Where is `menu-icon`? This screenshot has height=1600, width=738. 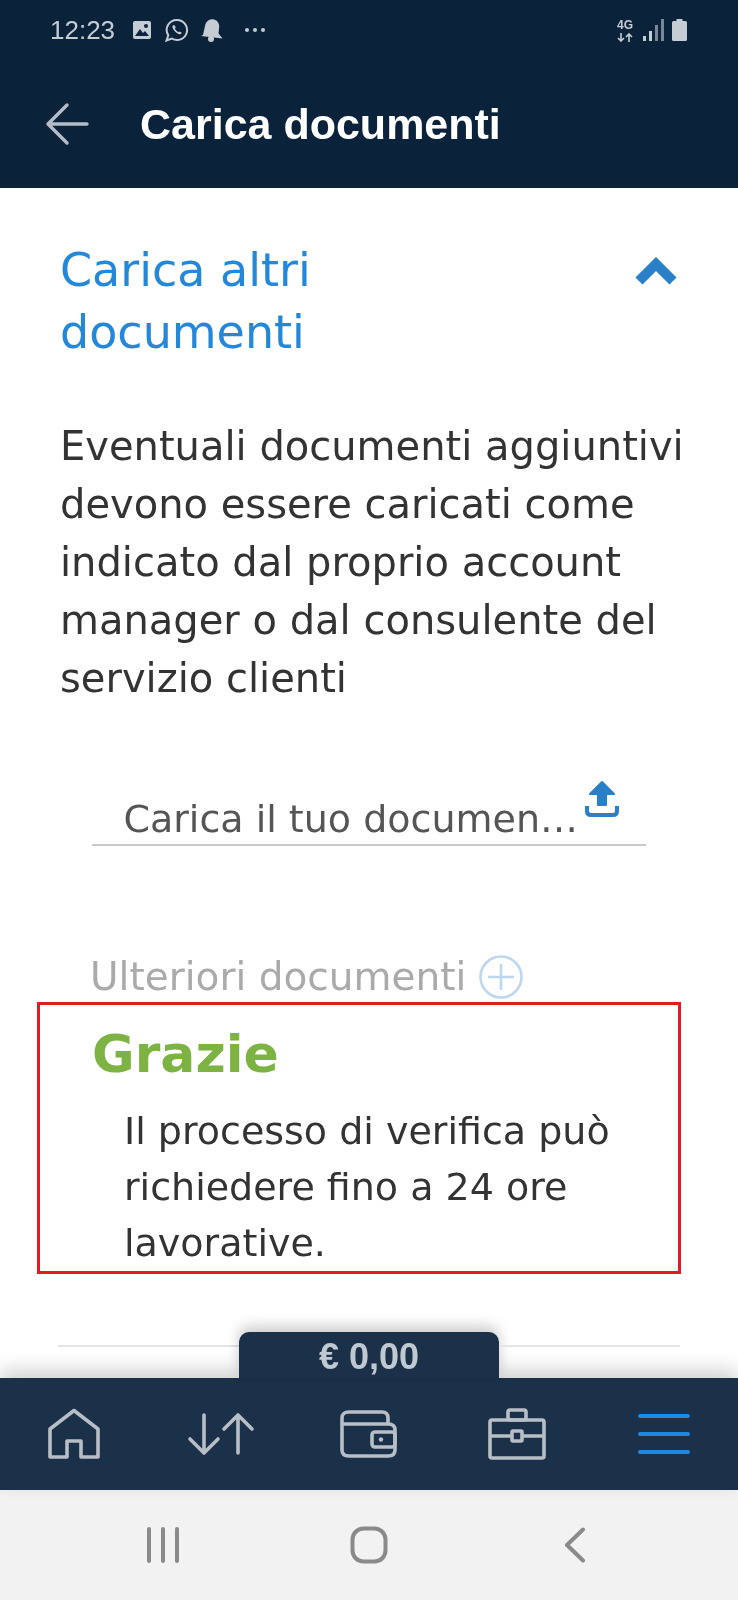 menu-icon is located at coordinates (664, 1434).